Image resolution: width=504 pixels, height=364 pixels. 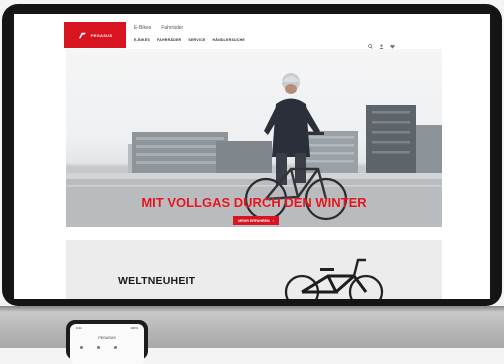 What do you see at coordinates (228, 40) in the screenshot?
I see `nav-item-dealer-search: HÄNDLERSUCHE` at bounding box center [228, 40].